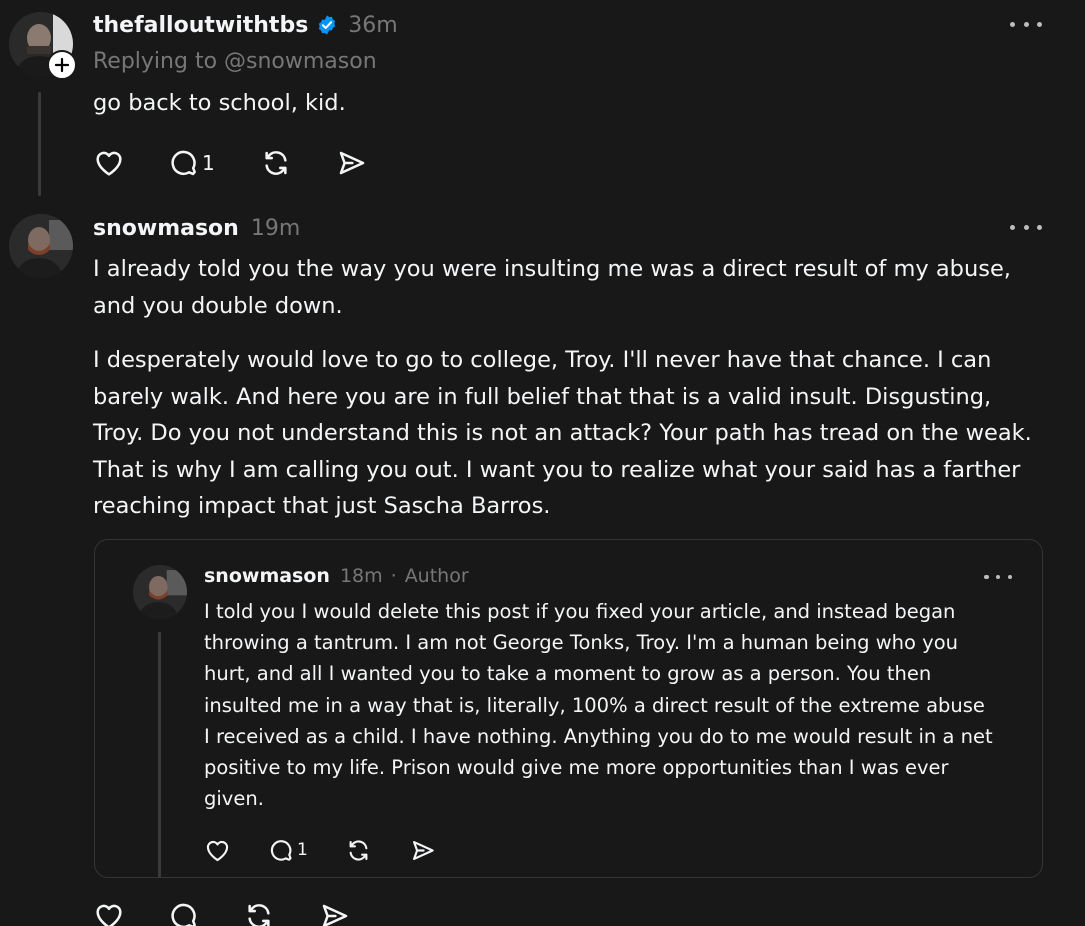  I want to click on post-text: go back to school, kid., so click(219, 103).